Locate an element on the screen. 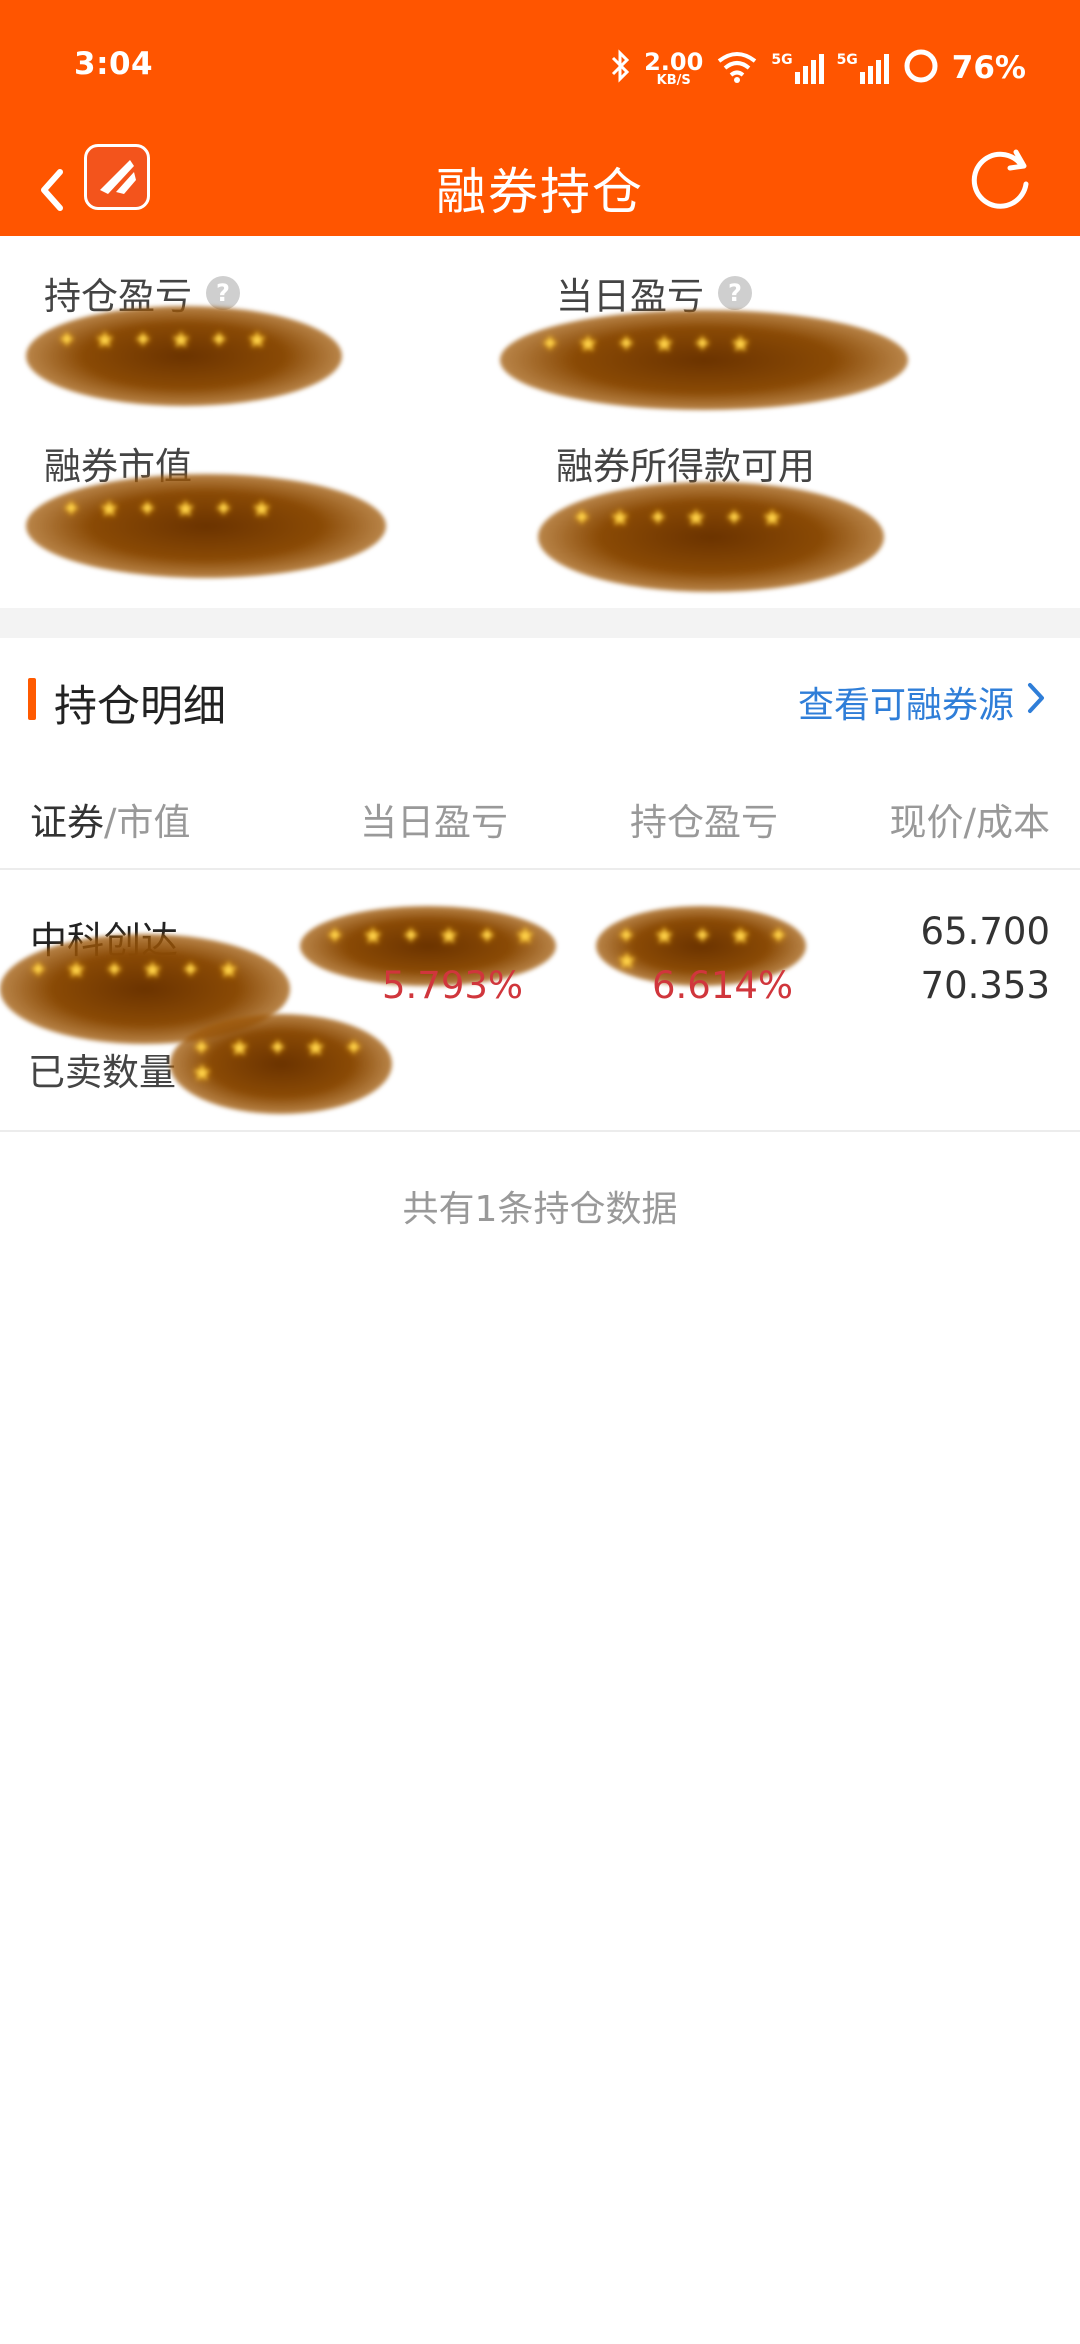 Image resolution: width=1080 pixels, height=2344 pixels. wifi-icon is located at coordinates (737, 68).